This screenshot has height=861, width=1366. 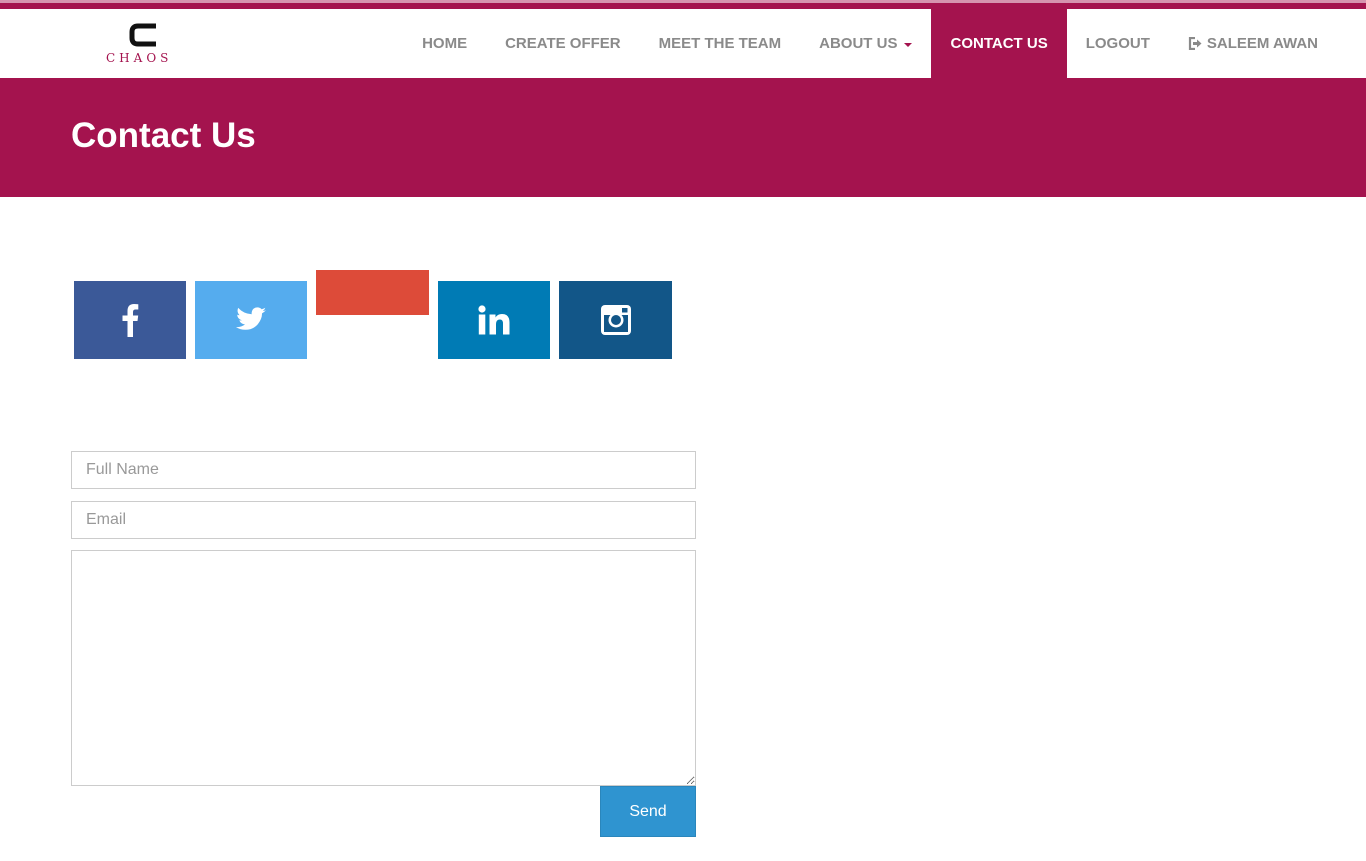 I want to click on email-input, so click(x=383, y=520).